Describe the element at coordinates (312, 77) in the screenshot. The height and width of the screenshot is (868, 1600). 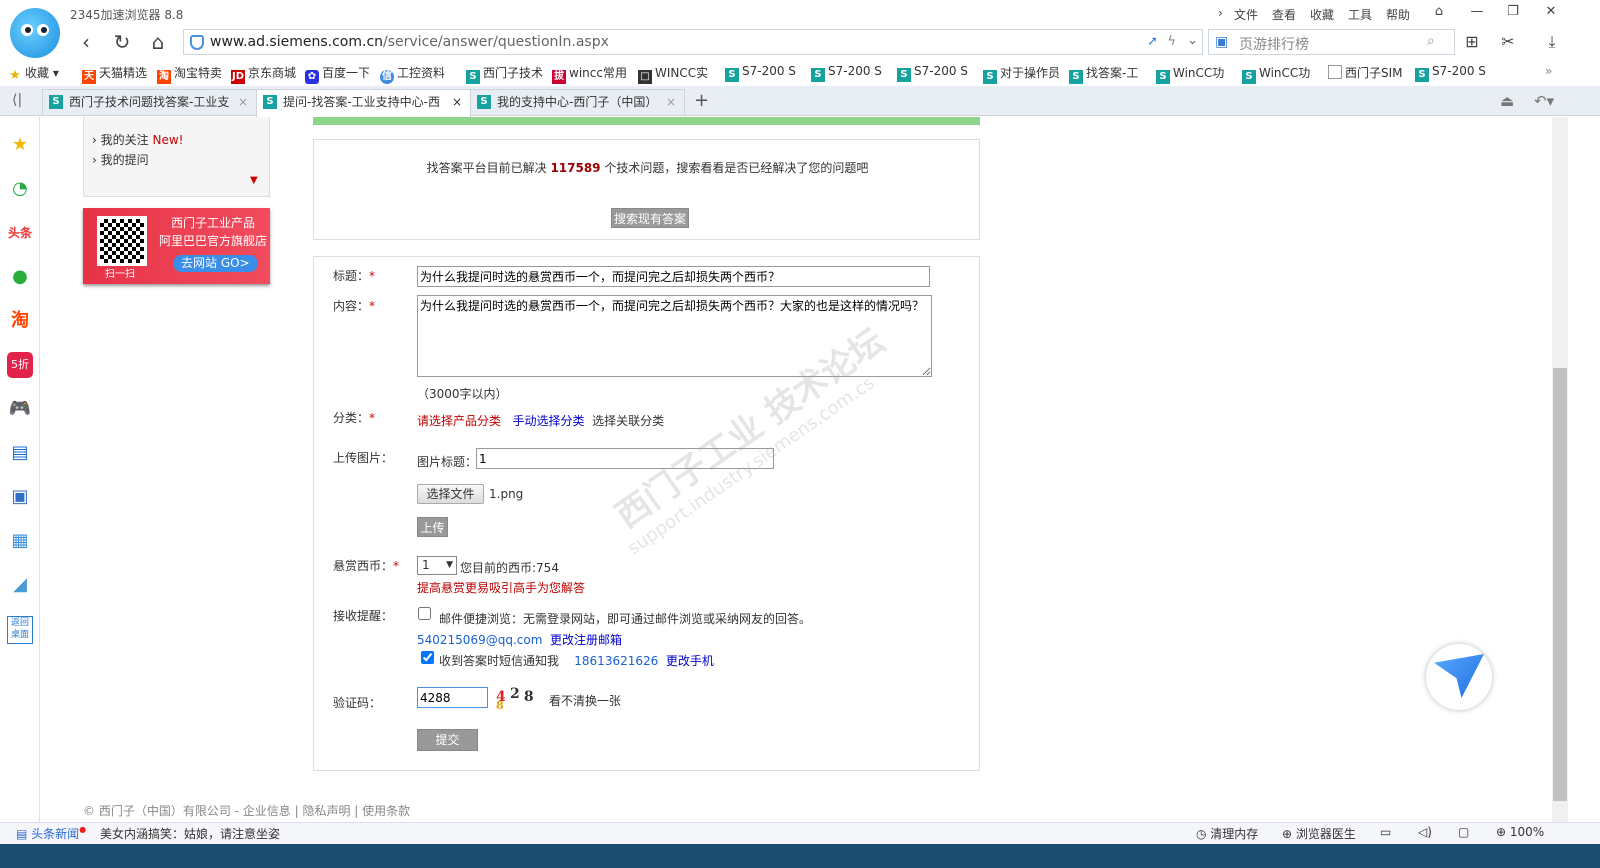
I see `baidu-icon: ✿` at that location.